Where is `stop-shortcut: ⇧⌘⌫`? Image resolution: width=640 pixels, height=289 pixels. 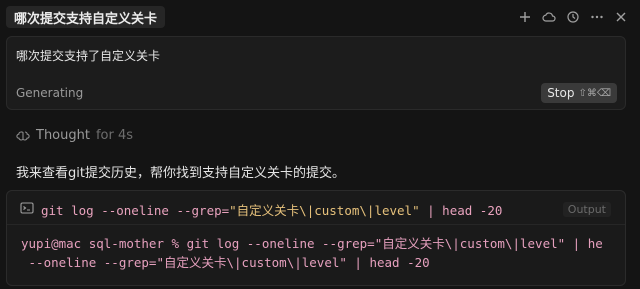
stop-shortcut: ⇧⌘⌫ is located at coordinates (594, 93).